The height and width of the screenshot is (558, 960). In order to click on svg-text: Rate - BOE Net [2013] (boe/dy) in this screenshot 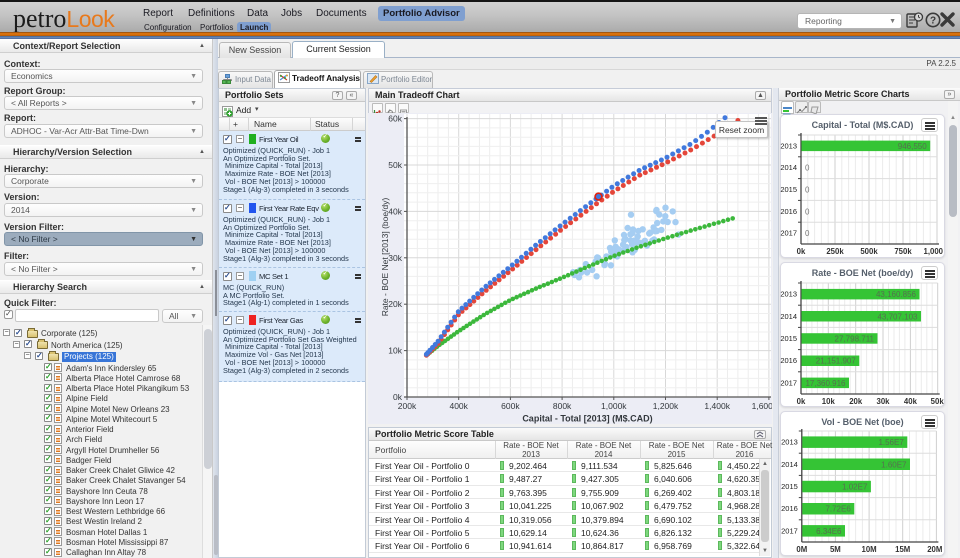, I will do `click(385, 257)`.